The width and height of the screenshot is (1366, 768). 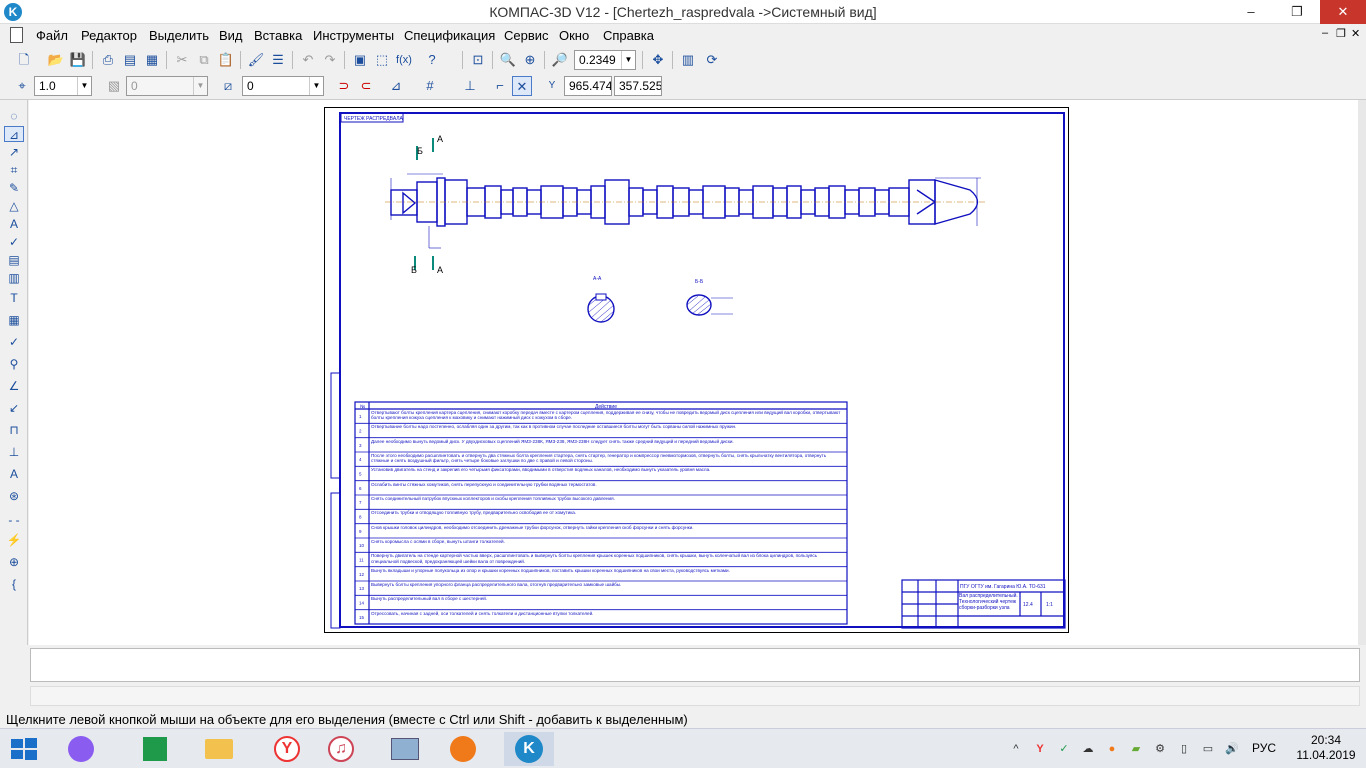 I want to click on associative-icon: ✓, so click(x=14, y=242).